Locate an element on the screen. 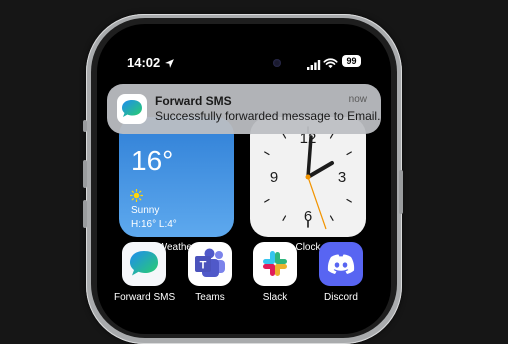 This screenshot has height=344, width=508. app-forward-sms: Forward SMS is located at coordinates (145, 272).